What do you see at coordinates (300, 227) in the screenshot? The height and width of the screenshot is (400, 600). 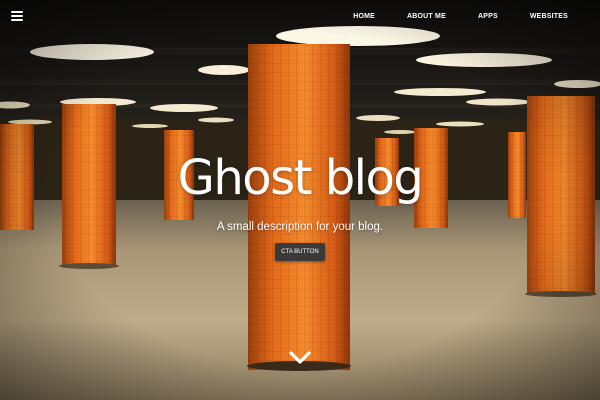 I see `blog-description: A small description for your blog.` at bounding box center [300, 227].